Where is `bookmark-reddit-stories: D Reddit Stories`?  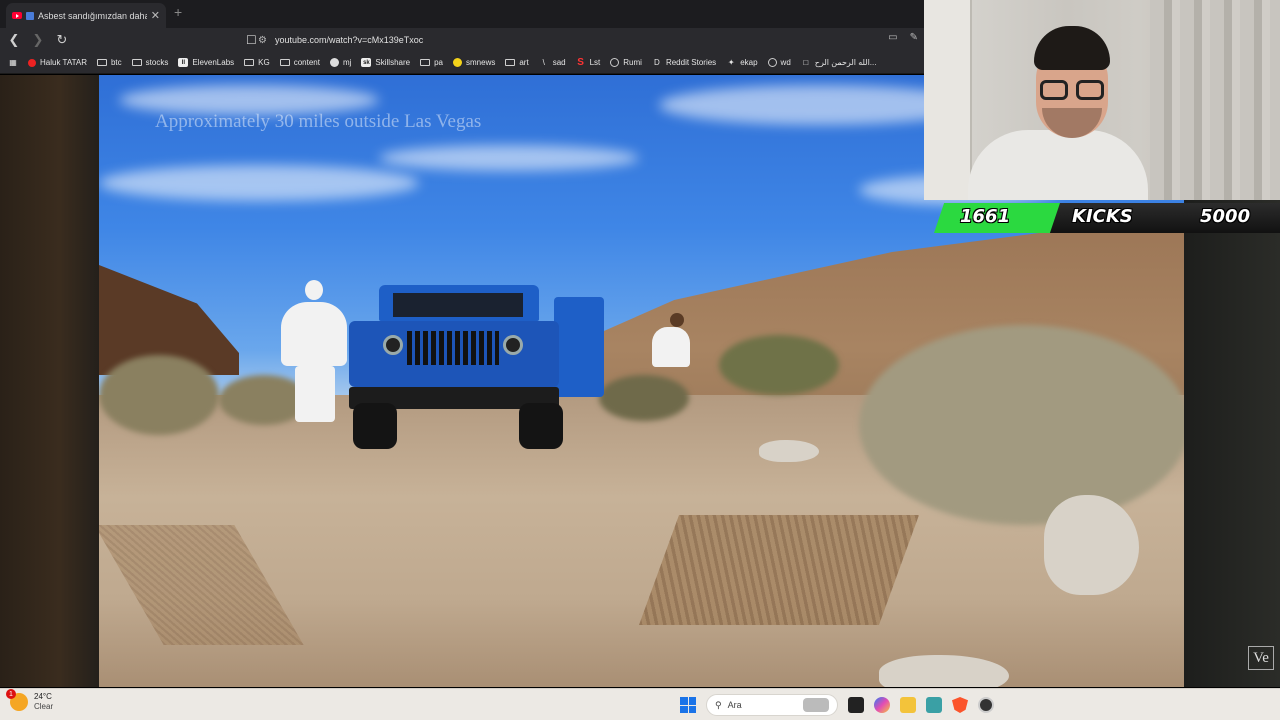
bookmark-reddit-stories: D Reddit Stories is located at coordinates (684, 62).